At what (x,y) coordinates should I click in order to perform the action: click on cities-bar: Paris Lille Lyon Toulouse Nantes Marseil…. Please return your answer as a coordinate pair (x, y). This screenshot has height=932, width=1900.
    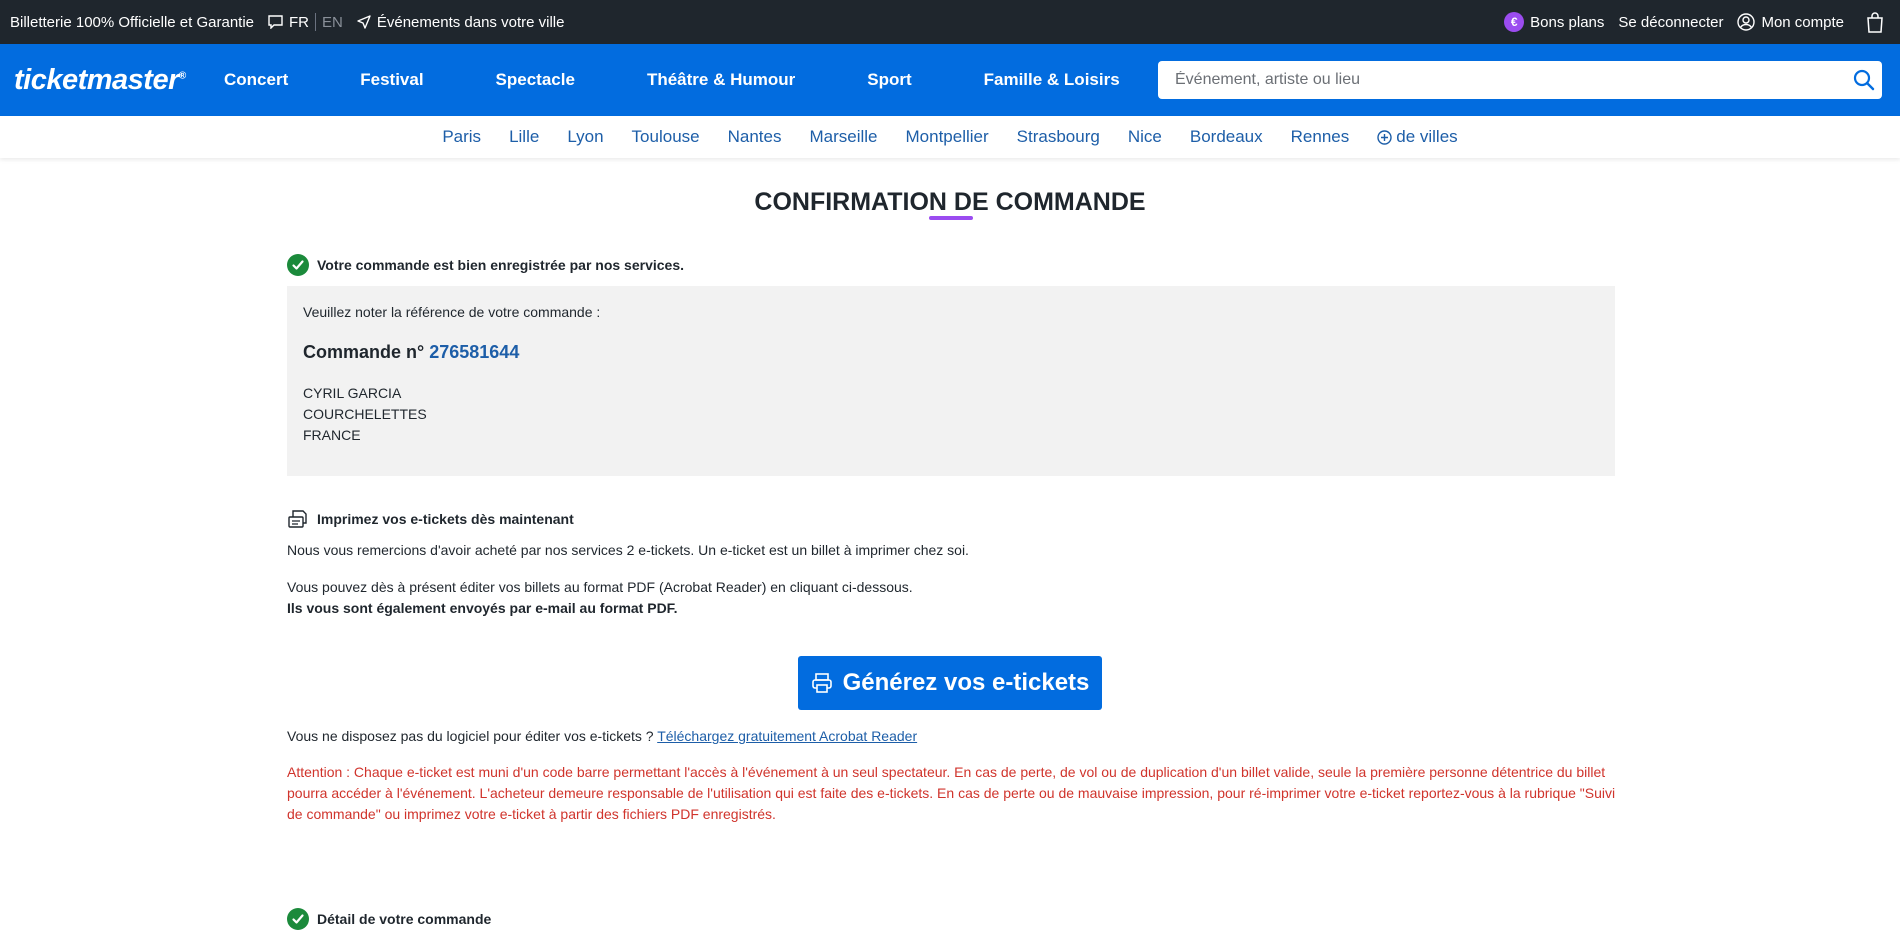
    Looking at the image, I should click on (950, 137).